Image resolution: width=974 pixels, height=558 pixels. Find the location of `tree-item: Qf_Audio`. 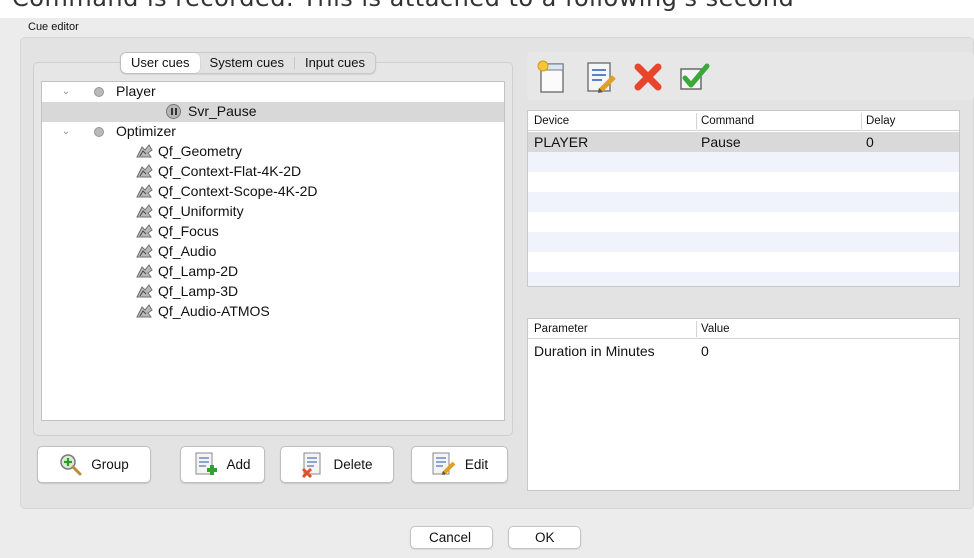

tree-item: Qf_Audio is located at coordinates (273, 252).